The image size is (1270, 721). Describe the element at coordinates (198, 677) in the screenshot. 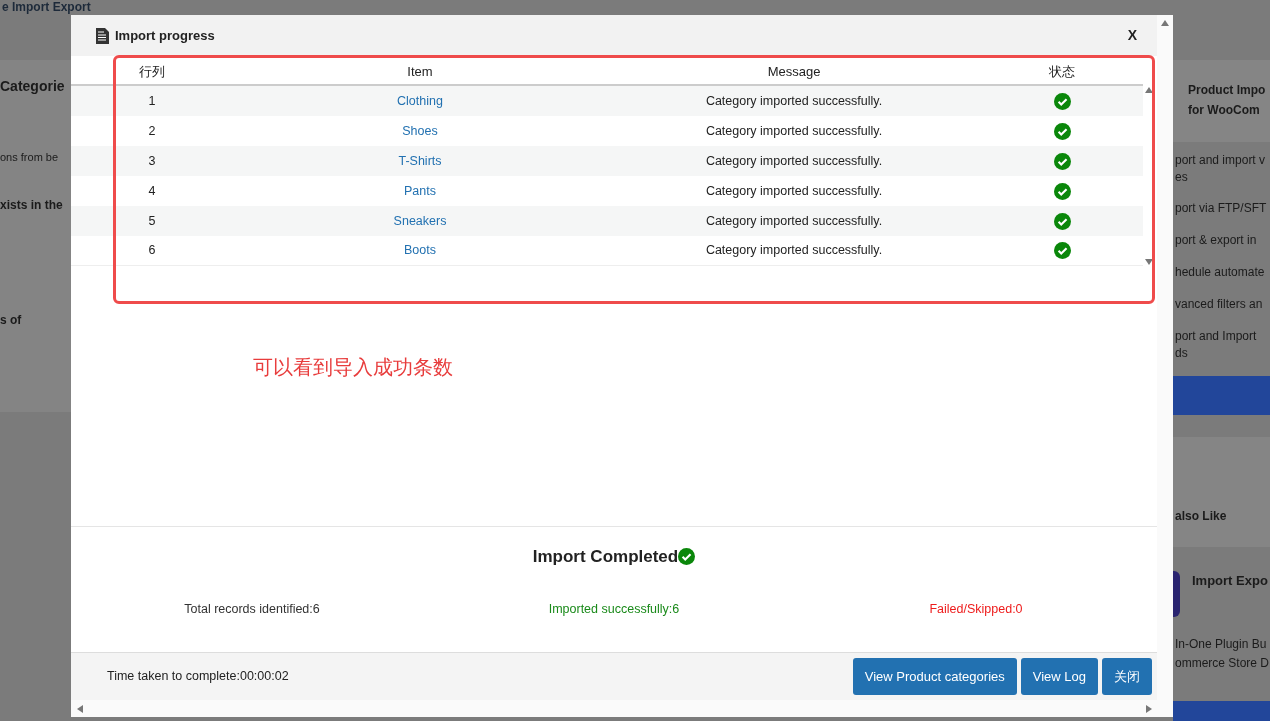

I see `elapsed-time: Time taken to complete:00:00:02` at that location.